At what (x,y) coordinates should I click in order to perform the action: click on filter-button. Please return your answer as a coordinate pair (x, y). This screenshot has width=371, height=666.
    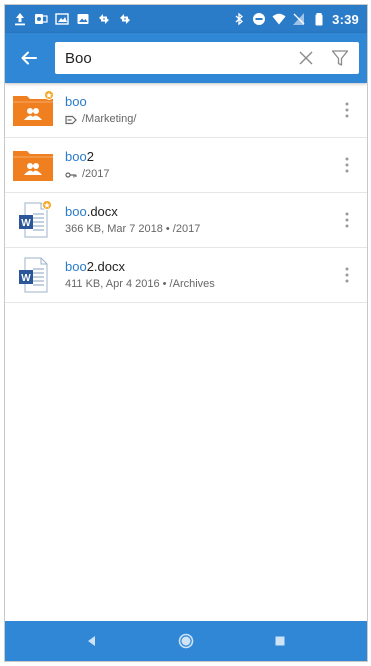
    Looking at the image, I should click on (340, 58).